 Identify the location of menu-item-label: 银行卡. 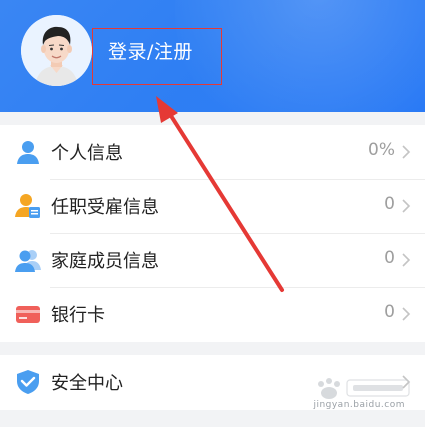
(78, 315).